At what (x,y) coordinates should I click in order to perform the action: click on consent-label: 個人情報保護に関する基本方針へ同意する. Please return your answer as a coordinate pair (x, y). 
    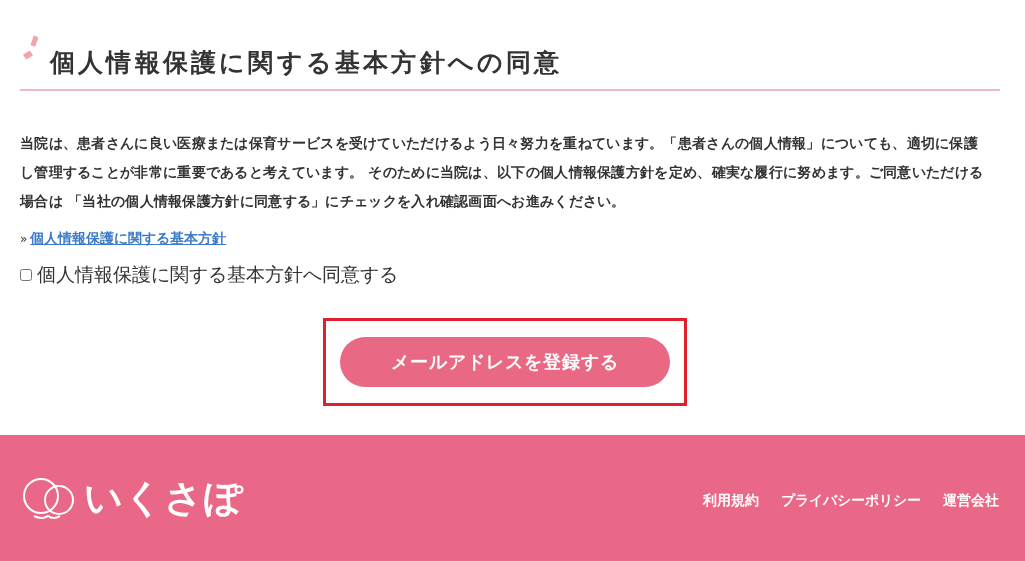
    Looking at the image, I should click on (217, 274).